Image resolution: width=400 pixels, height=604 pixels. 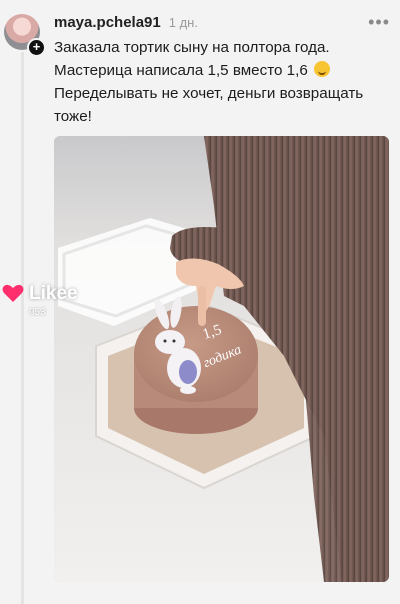 I want to click on watermark-id: 953, so click(x=37, y=312).